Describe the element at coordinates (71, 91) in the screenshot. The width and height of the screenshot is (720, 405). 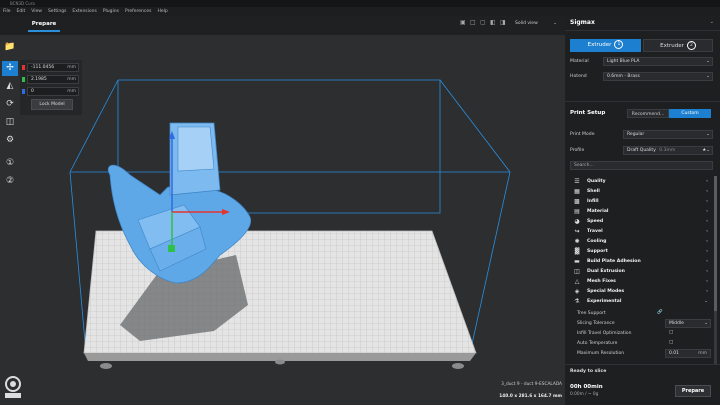
I see `z-unit: mm` at that location.